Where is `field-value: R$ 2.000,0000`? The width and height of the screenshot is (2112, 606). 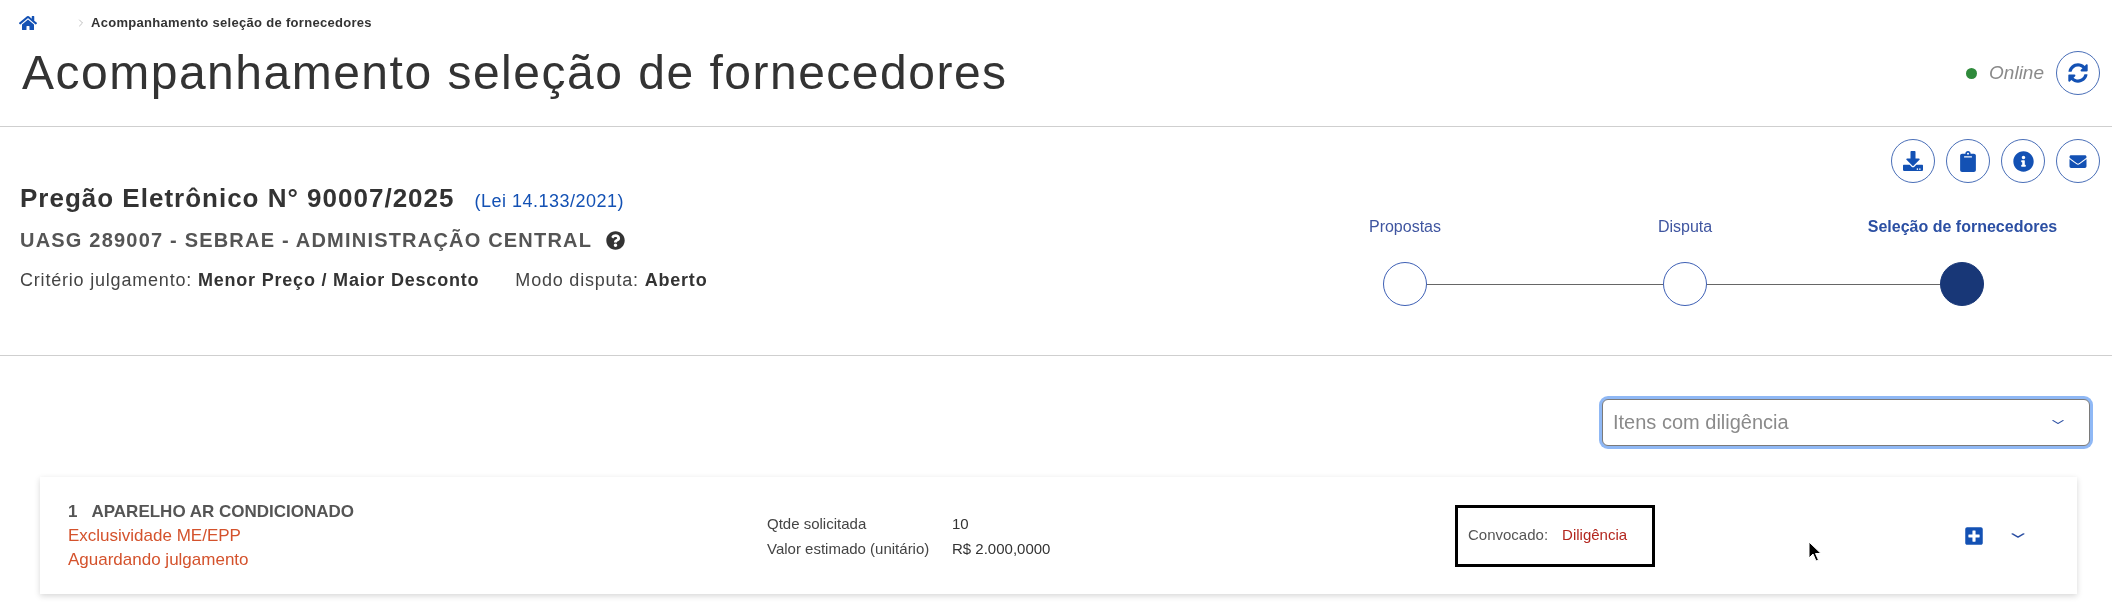 field-value: R$ 2.000,0000 is located at coordinates (1001, 548).